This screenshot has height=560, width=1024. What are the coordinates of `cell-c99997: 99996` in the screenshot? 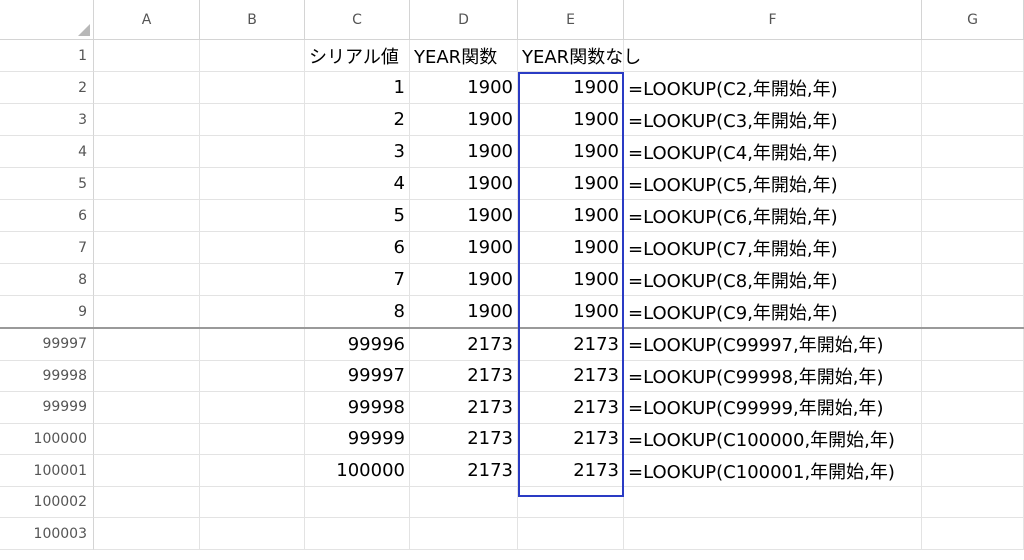 It's located at (357, 345).